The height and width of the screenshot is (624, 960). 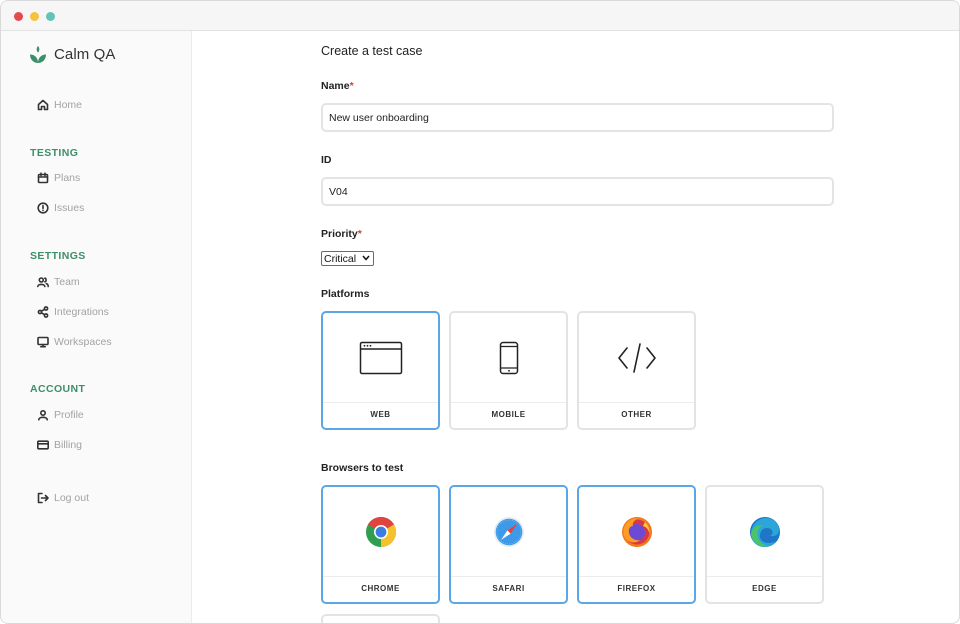 What do you see at coordinates (43, 282) in the screenshot?
I see `users-icon` at bounding box center [43, 282].